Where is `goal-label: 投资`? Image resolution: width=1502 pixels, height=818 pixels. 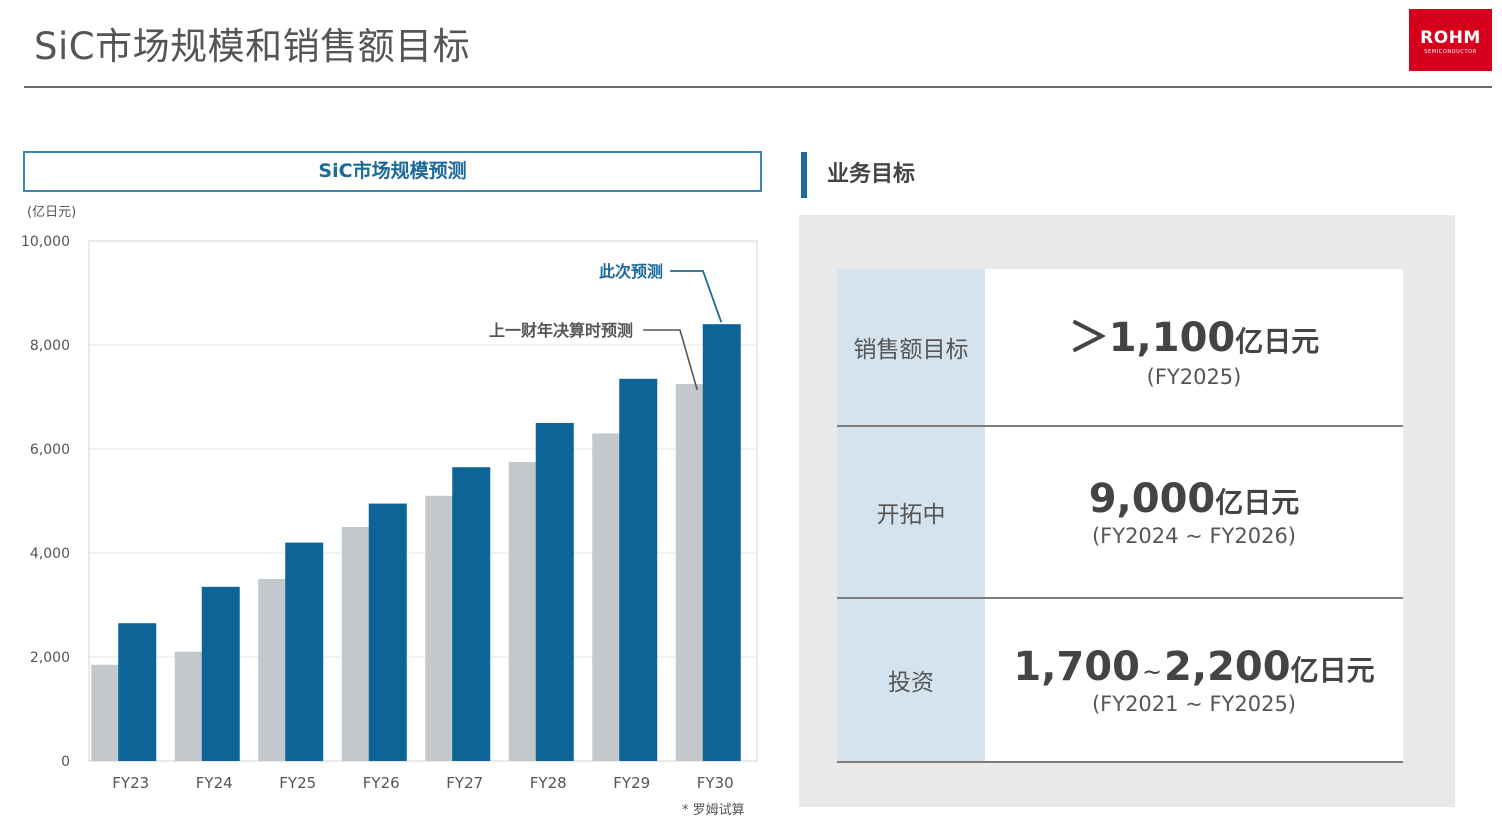 goal-label: 投资 is located at coordinates (911, 680).